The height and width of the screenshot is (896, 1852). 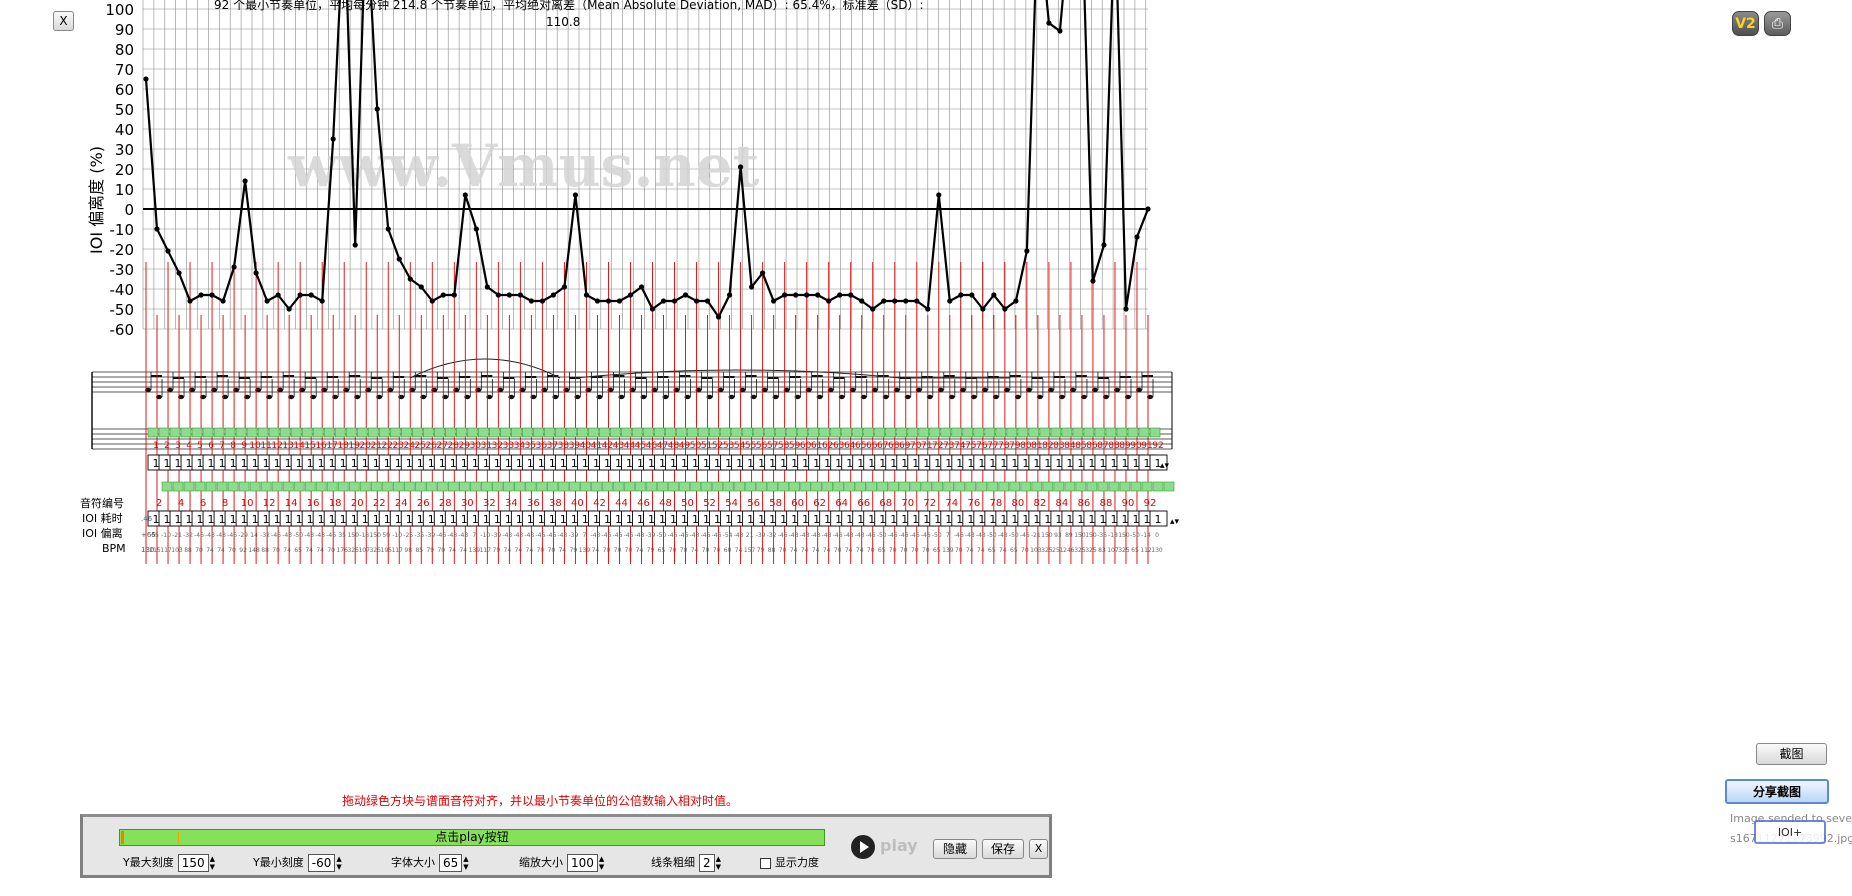 What do you see at coordinates (193, 863) in the screenshot?
I see `y-max-input: 150` at bounding box center [193, 863].